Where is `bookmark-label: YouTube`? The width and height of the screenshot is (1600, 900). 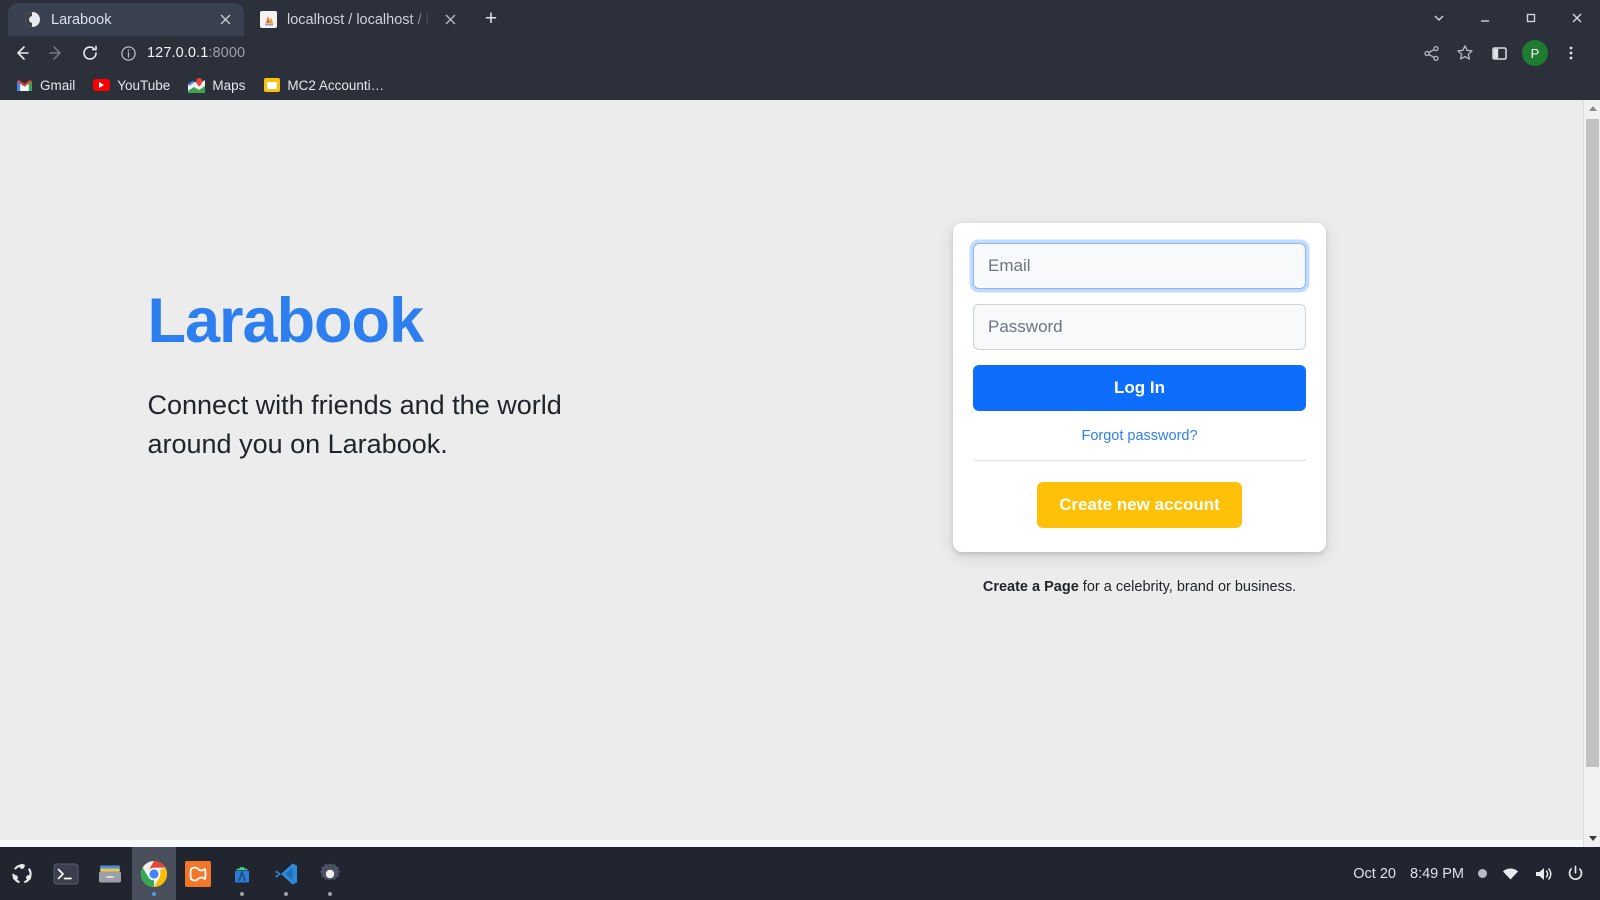 bookmark-label: YouTube is located at coordinates (144, 85).